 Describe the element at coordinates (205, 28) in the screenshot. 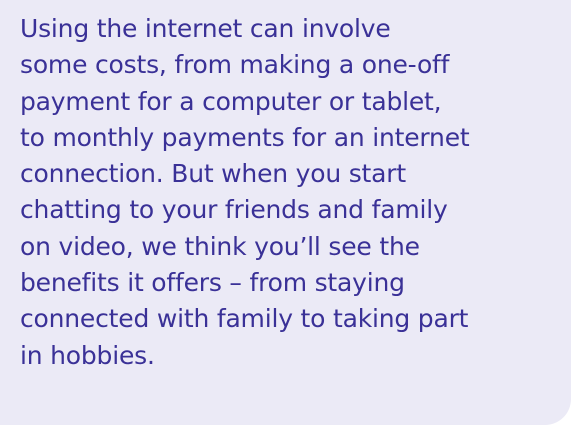

I see `paragraph-line: Using the internet can involve` at that location.